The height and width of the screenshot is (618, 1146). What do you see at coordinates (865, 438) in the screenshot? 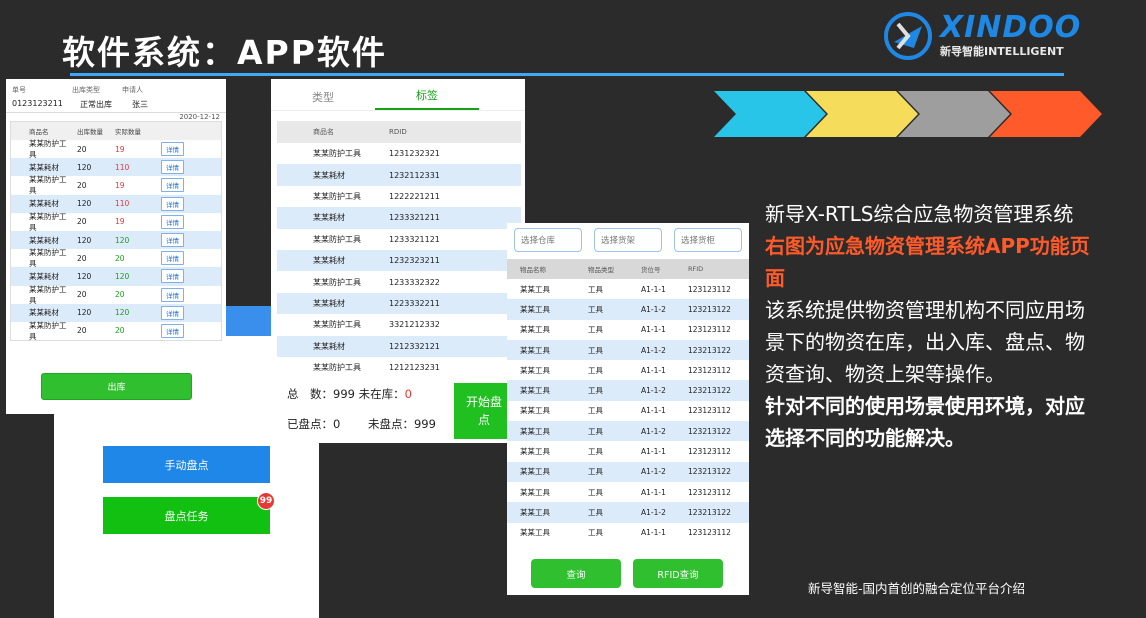
I see `desc-line-8: 选择不同的功能解决。` at bounding box center [865, 438].